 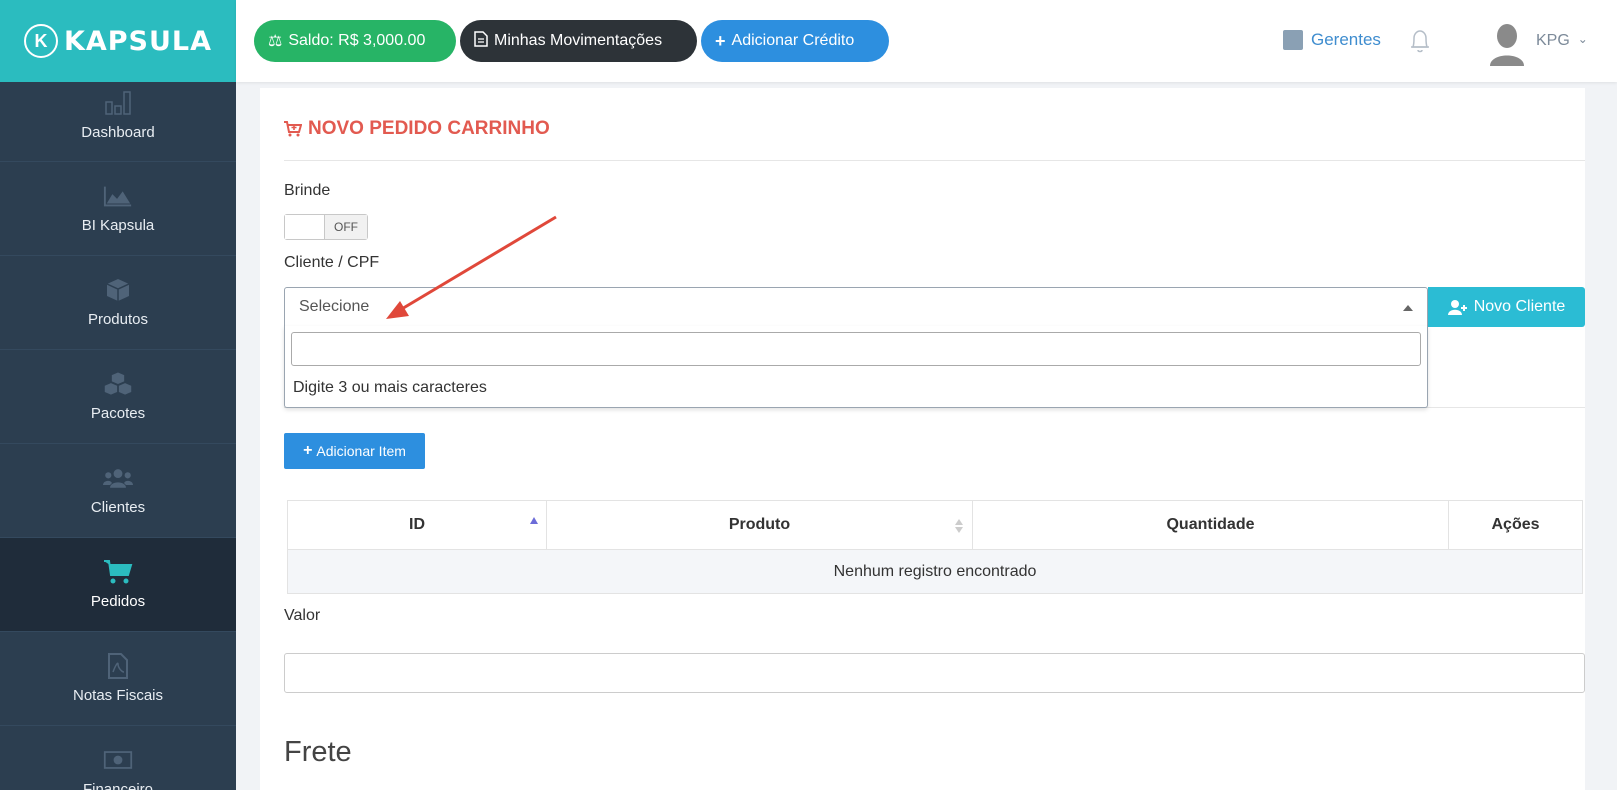 What do you see at coordinates (118, 103) in the screenshot?
I see `bar-chart-icon` at bounding box center [118, 103].